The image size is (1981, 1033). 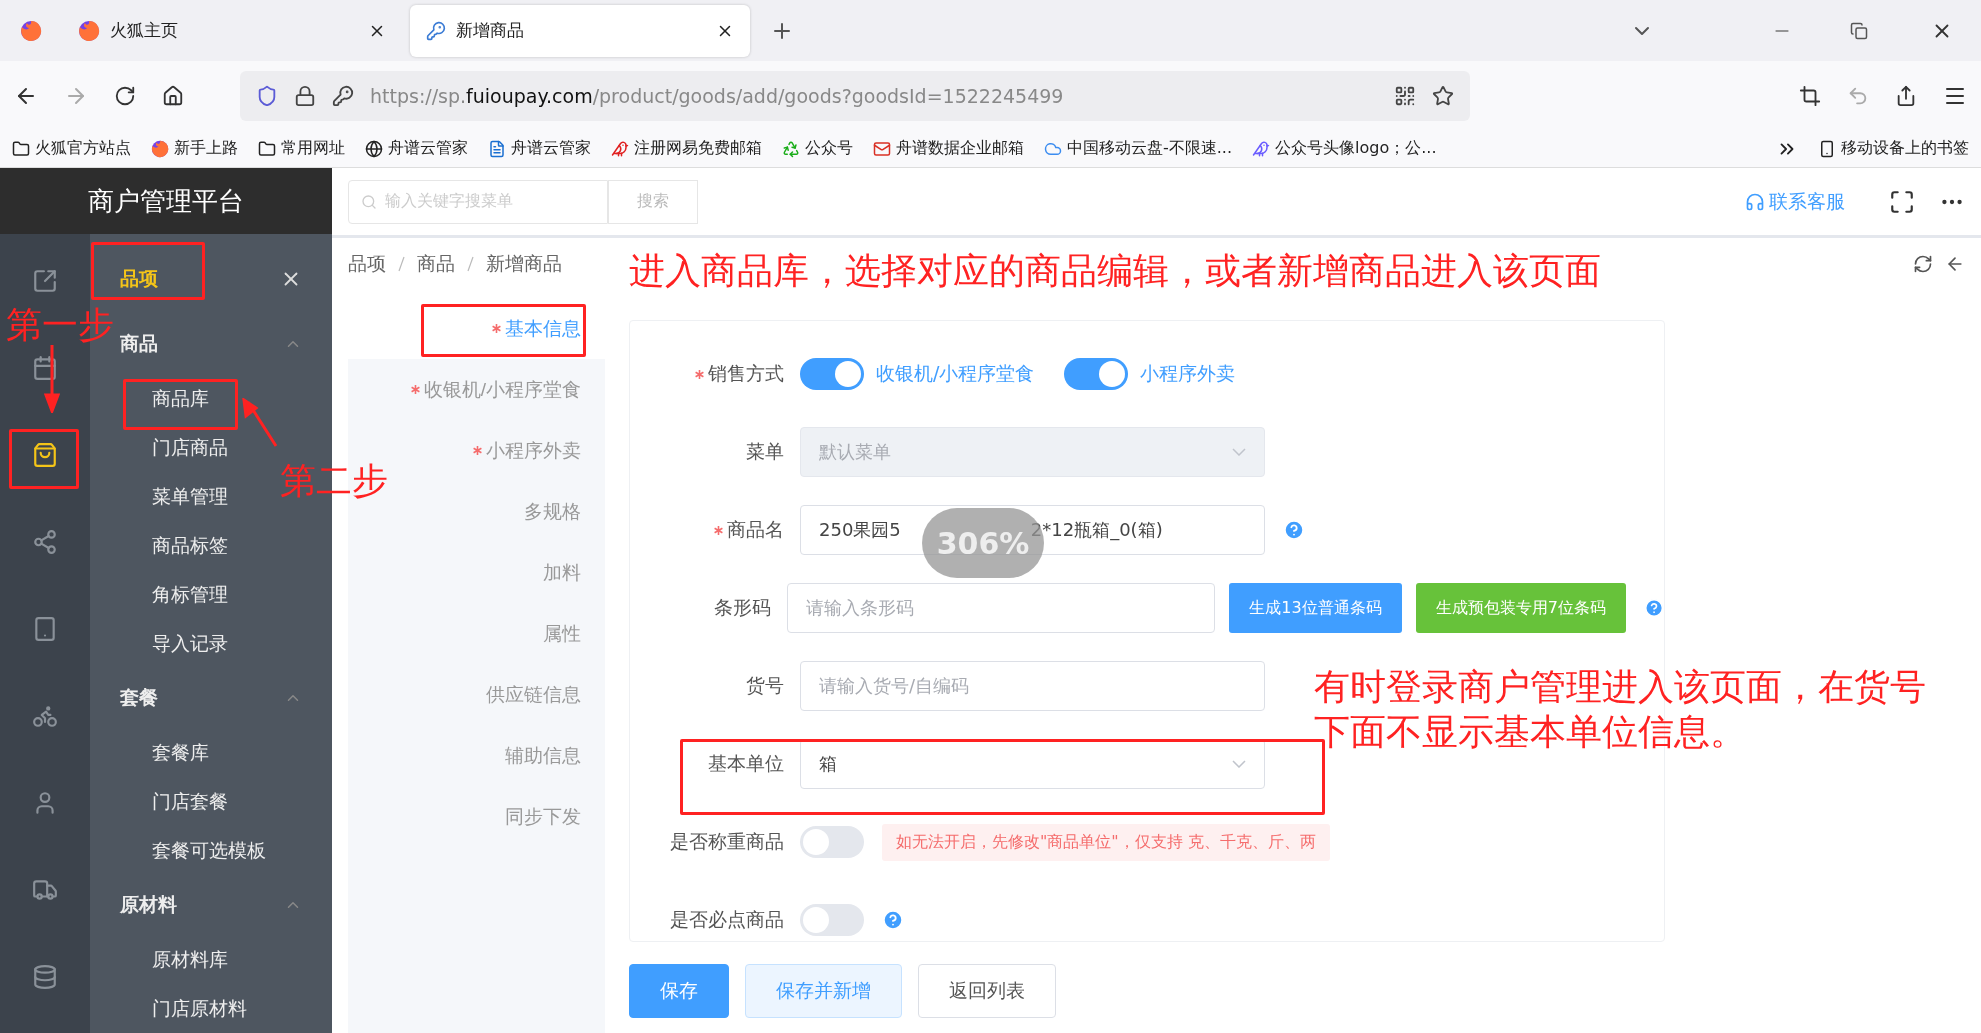 I want to click on field-label: 商品名, so click(x=755, y=529).